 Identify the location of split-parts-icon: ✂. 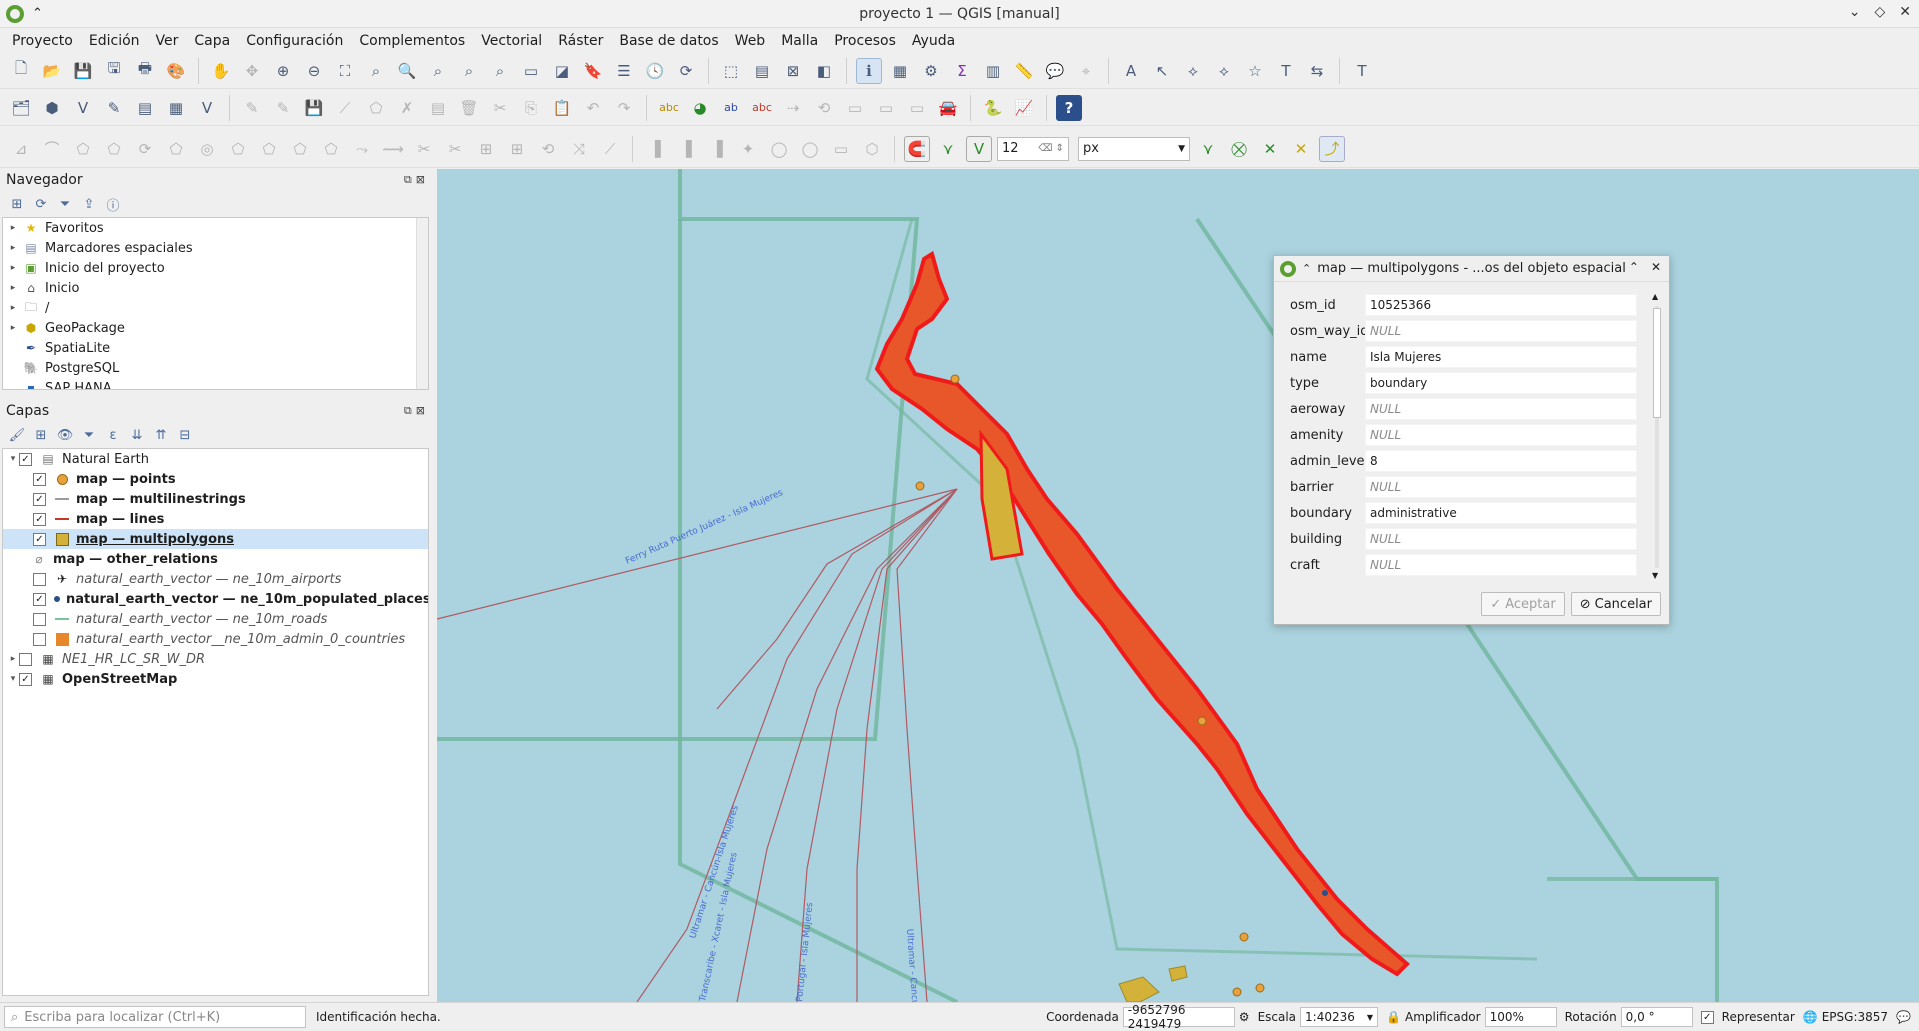
(455, 149).